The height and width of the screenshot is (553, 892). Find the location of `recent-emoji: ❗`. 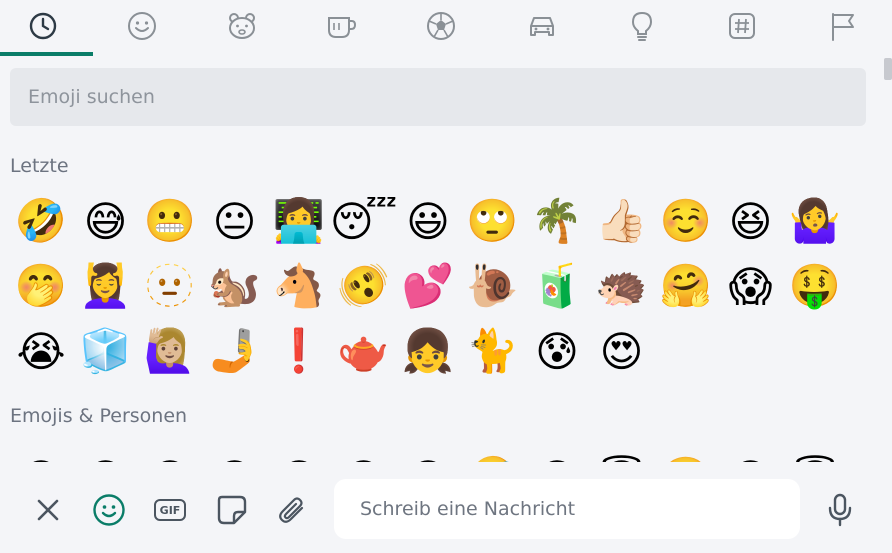

recent-emoji: ❗ is located at coordinates (299, 351).